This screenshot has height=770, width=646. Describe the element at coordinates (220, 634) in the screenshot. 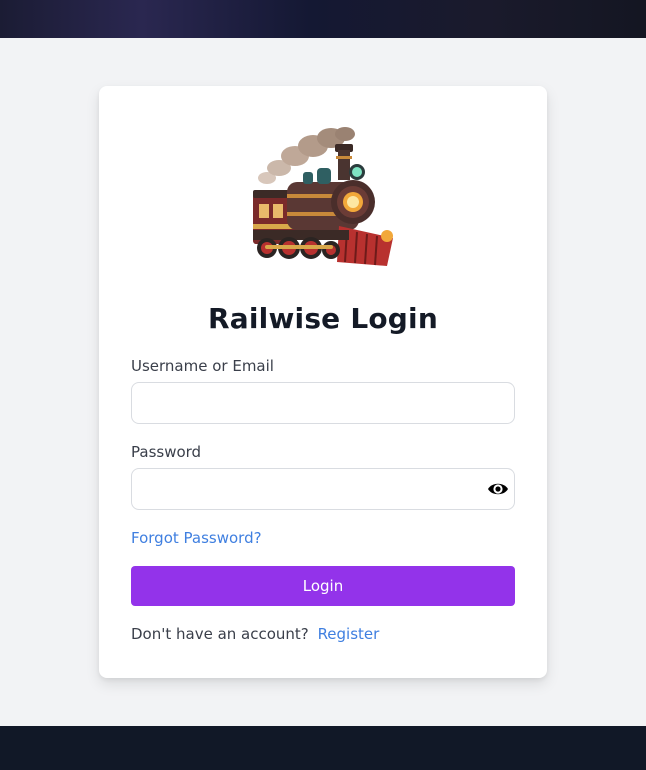

I see `register-prompt: Don't have an account?` at that location.